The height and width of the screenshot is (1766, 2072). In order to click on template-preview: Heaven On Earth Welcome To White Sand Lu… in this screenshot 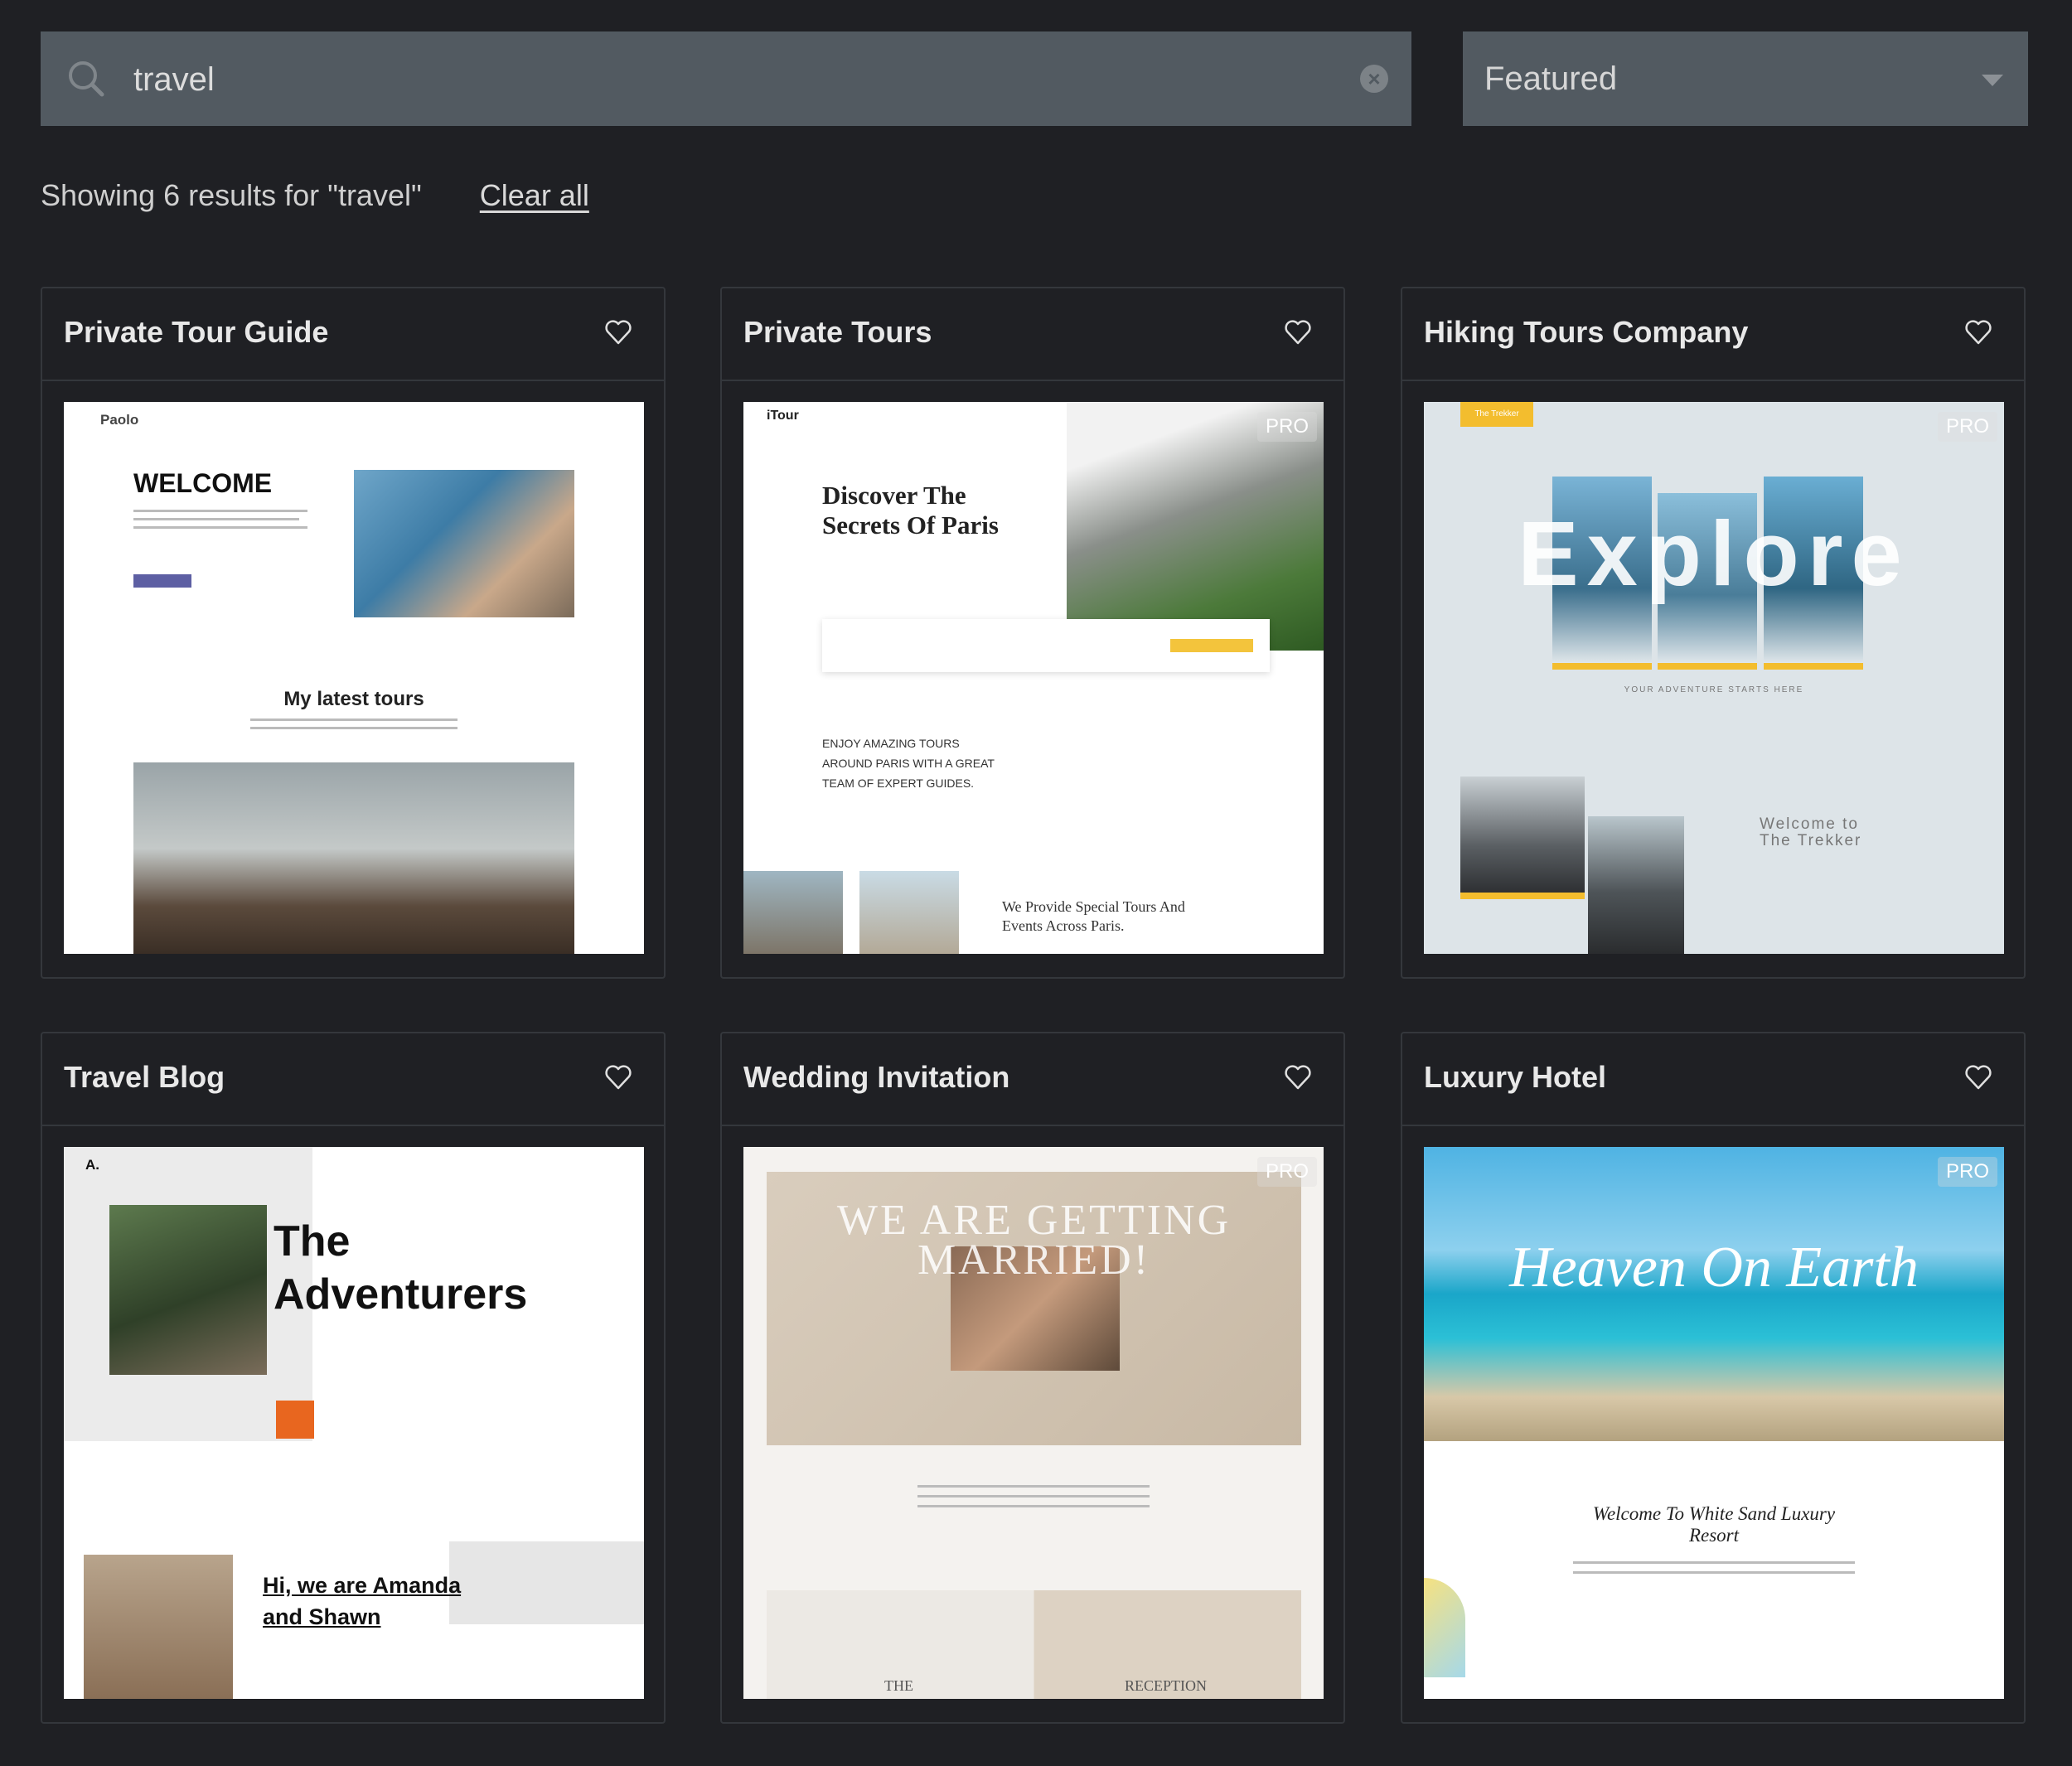, I will do `click(1714, 1423)`.